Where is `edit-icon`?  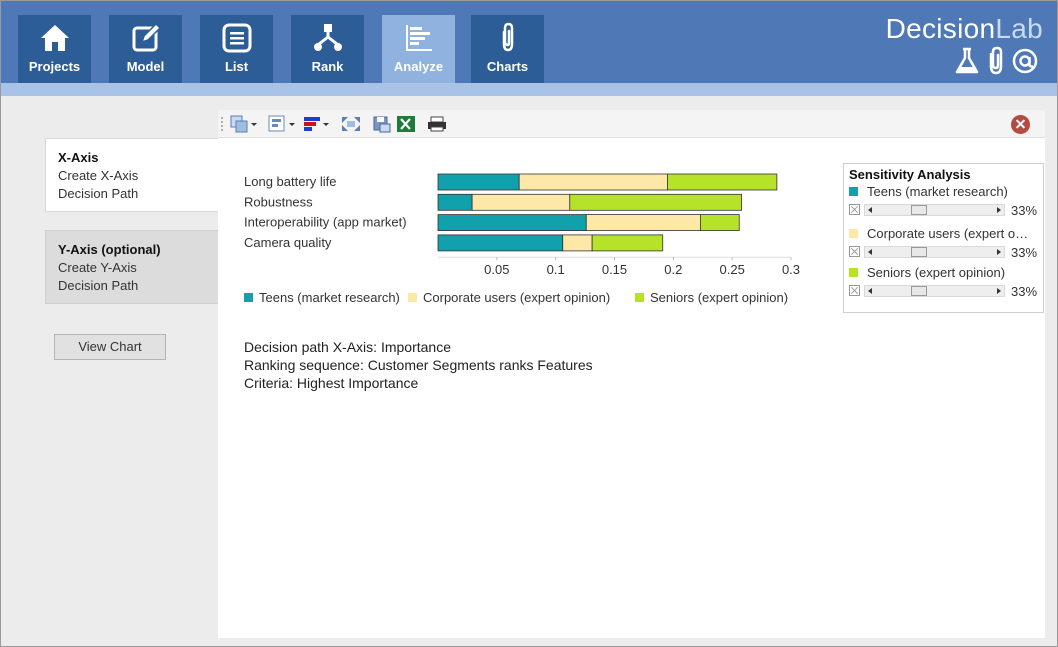
edit-icon is located at coordinates (146, 37).